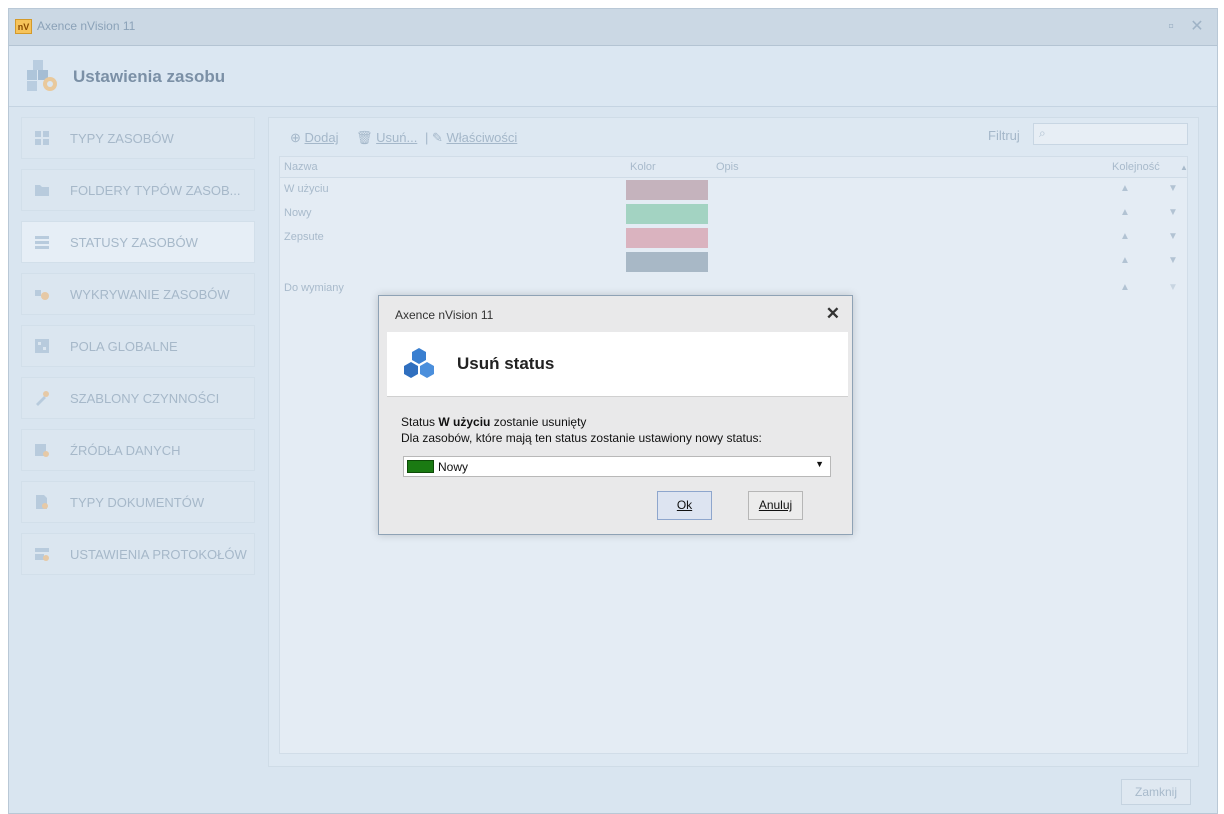 This screenshot has height=814, width=1224. I want to click on sidebar-item-asset-types: TYPY ZASOBÓW, so click(138, 138).